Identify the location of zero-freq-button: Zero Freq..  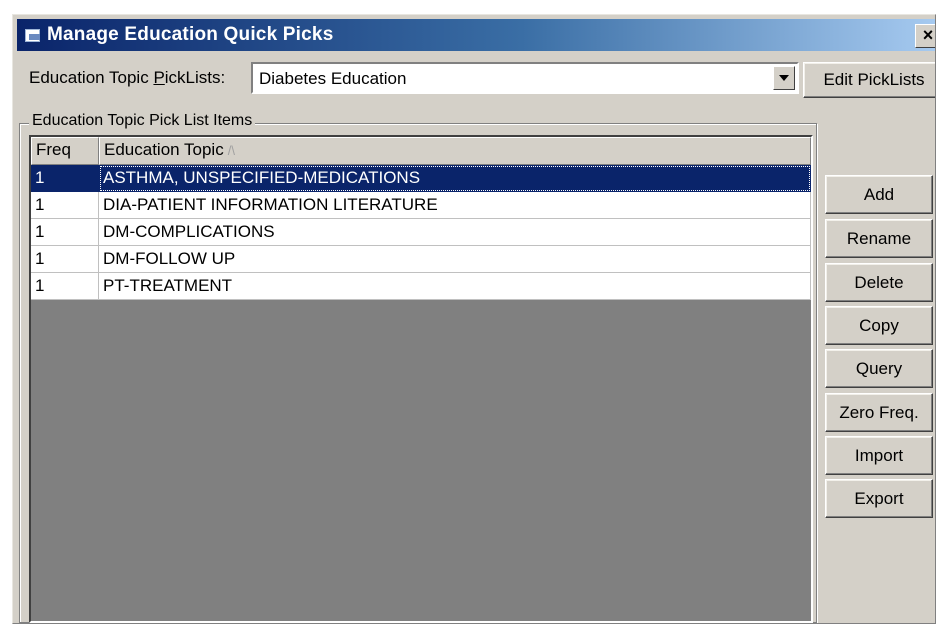
(879, 412).